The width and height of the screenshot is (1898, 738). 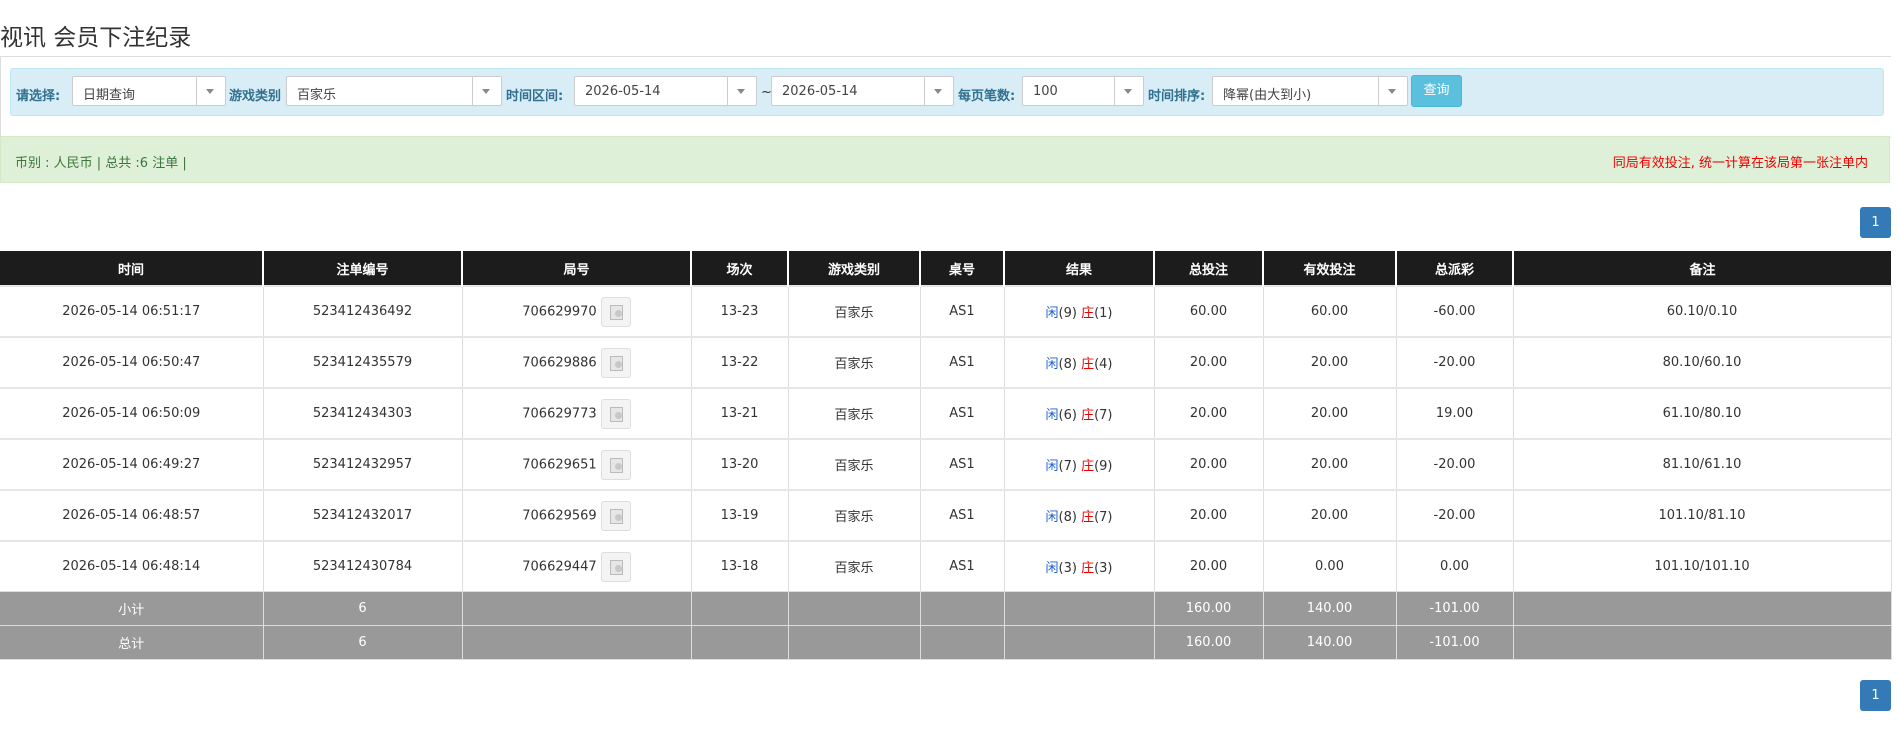 I want to click on cell-bet-id: 523412436492, so click(x=362, y=311).